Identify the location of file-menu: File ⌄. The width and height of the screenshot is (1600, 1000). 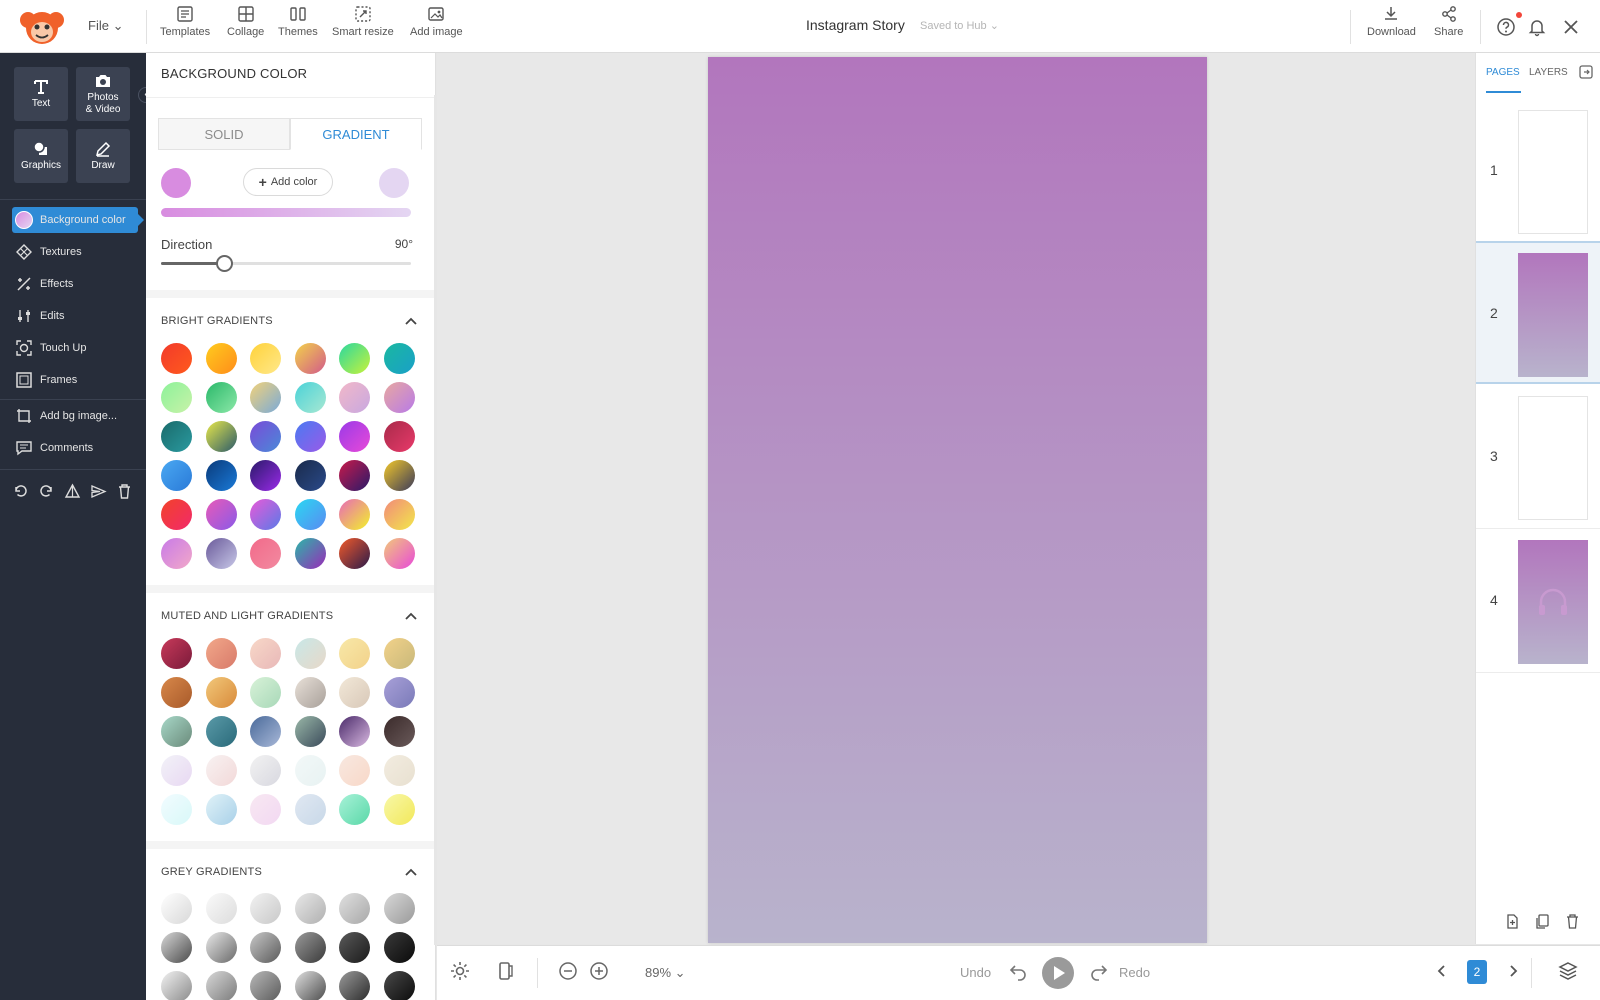
(105, 26).